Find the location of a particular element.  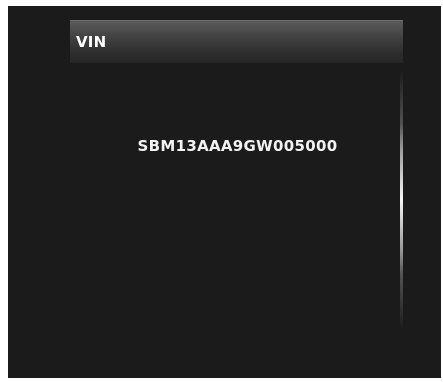

title-bar: VIN is located at coordinates (236, 41).